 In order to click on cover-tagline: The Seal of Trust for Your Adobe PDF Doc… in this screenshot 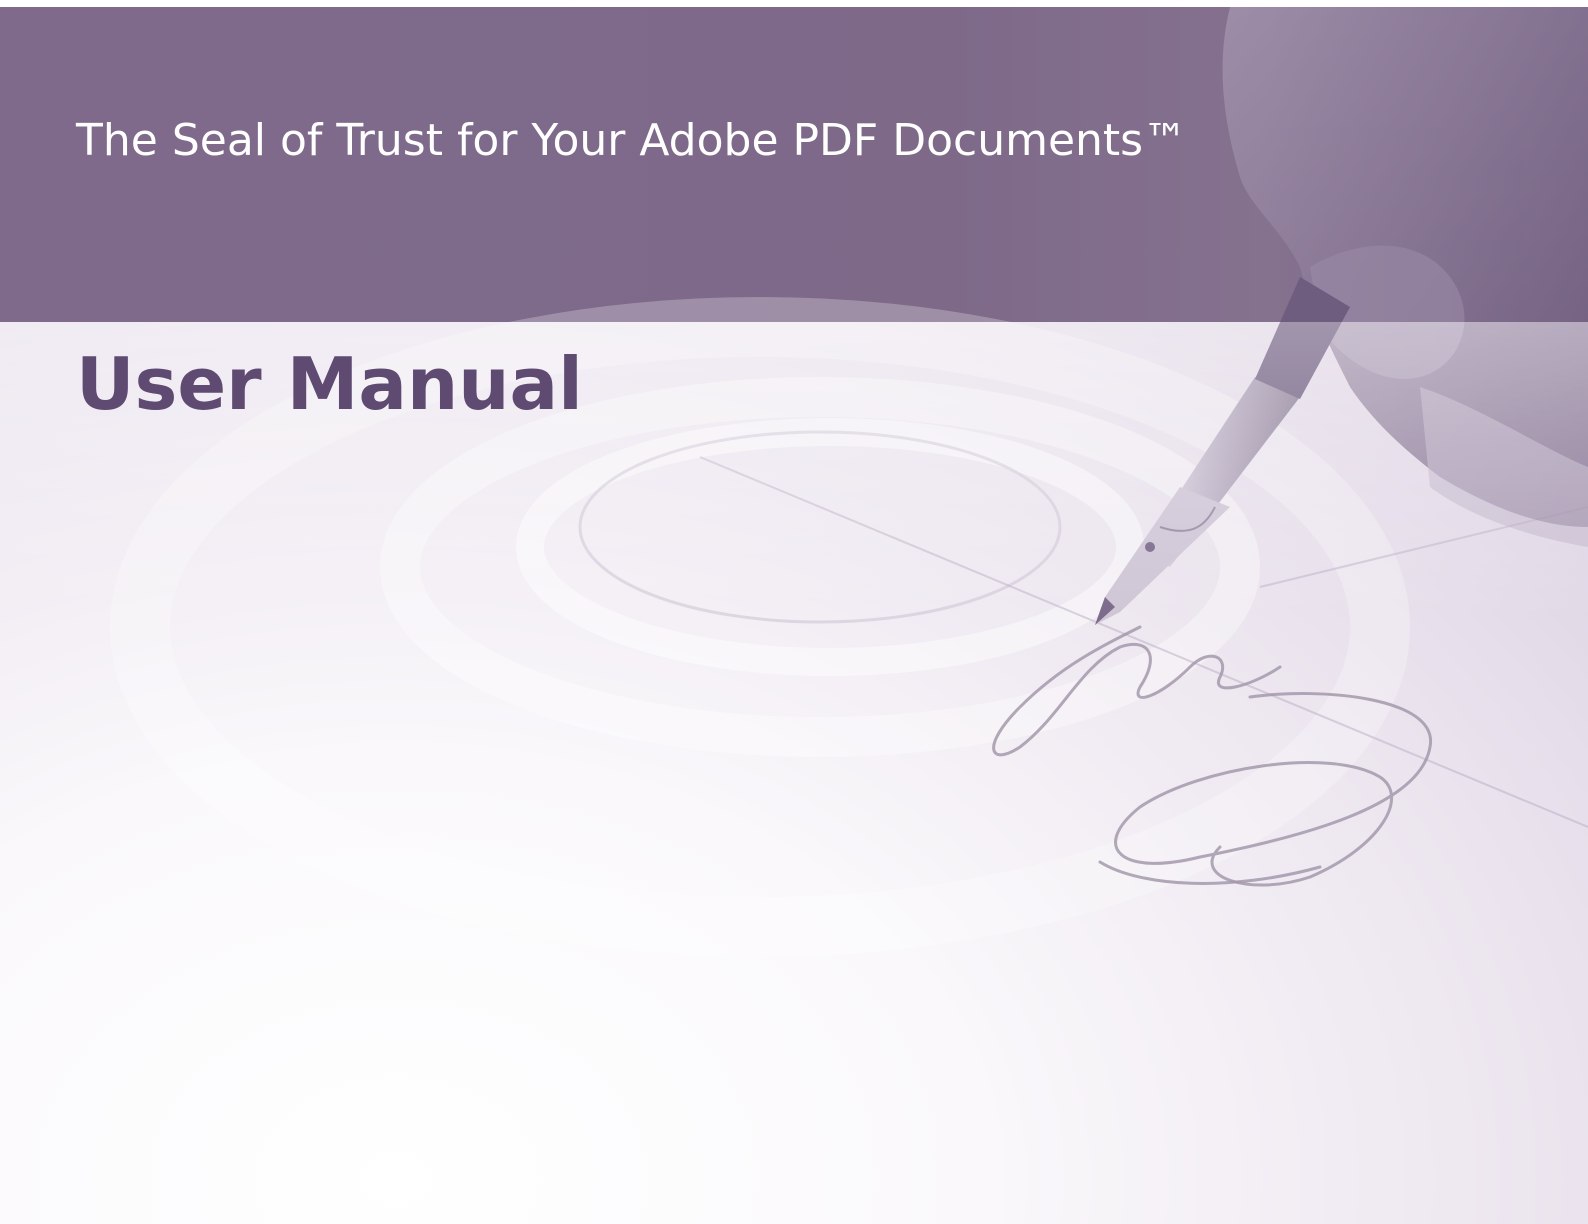, I will do `click(632, 140)`.